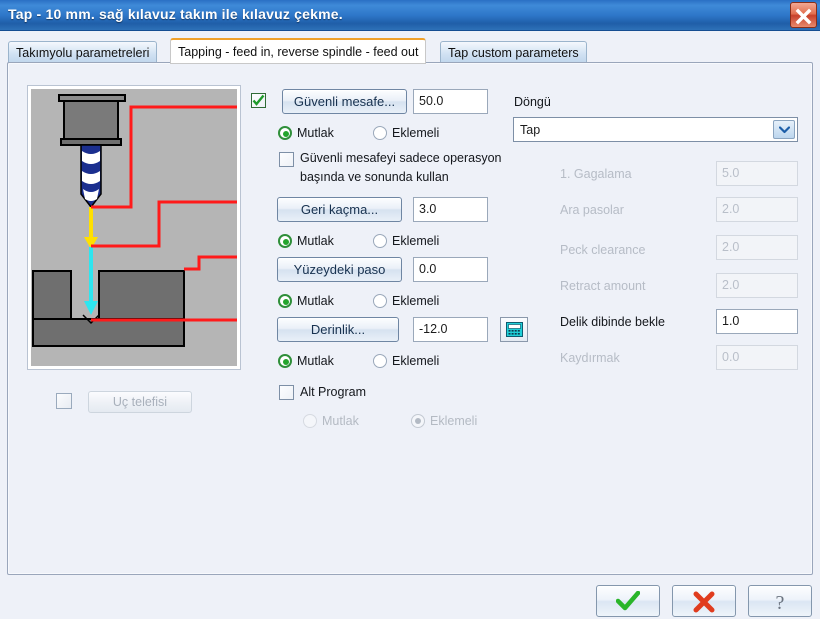 This screenshot has width=820, height=619. Describe the element at coordinates (83, 52) in the screenshot. I see `tab-takimyolu-parametreleri: Takımyolu parametreleri` at that location.